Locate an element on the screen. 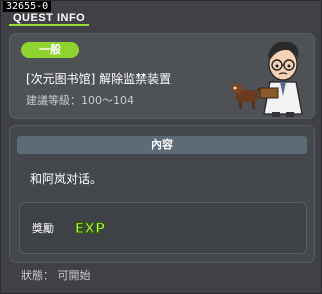 The height and width of the screenshot is (294, 322). content-section-header: 內容 is located at coordinates (162, 145).